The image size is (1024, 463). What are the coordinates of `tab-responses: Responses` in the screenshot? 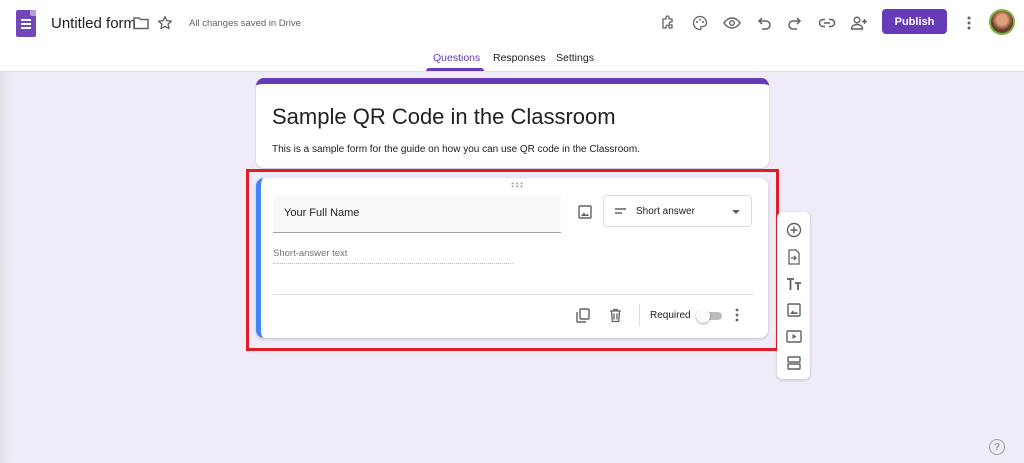 It's located at (519, 58).